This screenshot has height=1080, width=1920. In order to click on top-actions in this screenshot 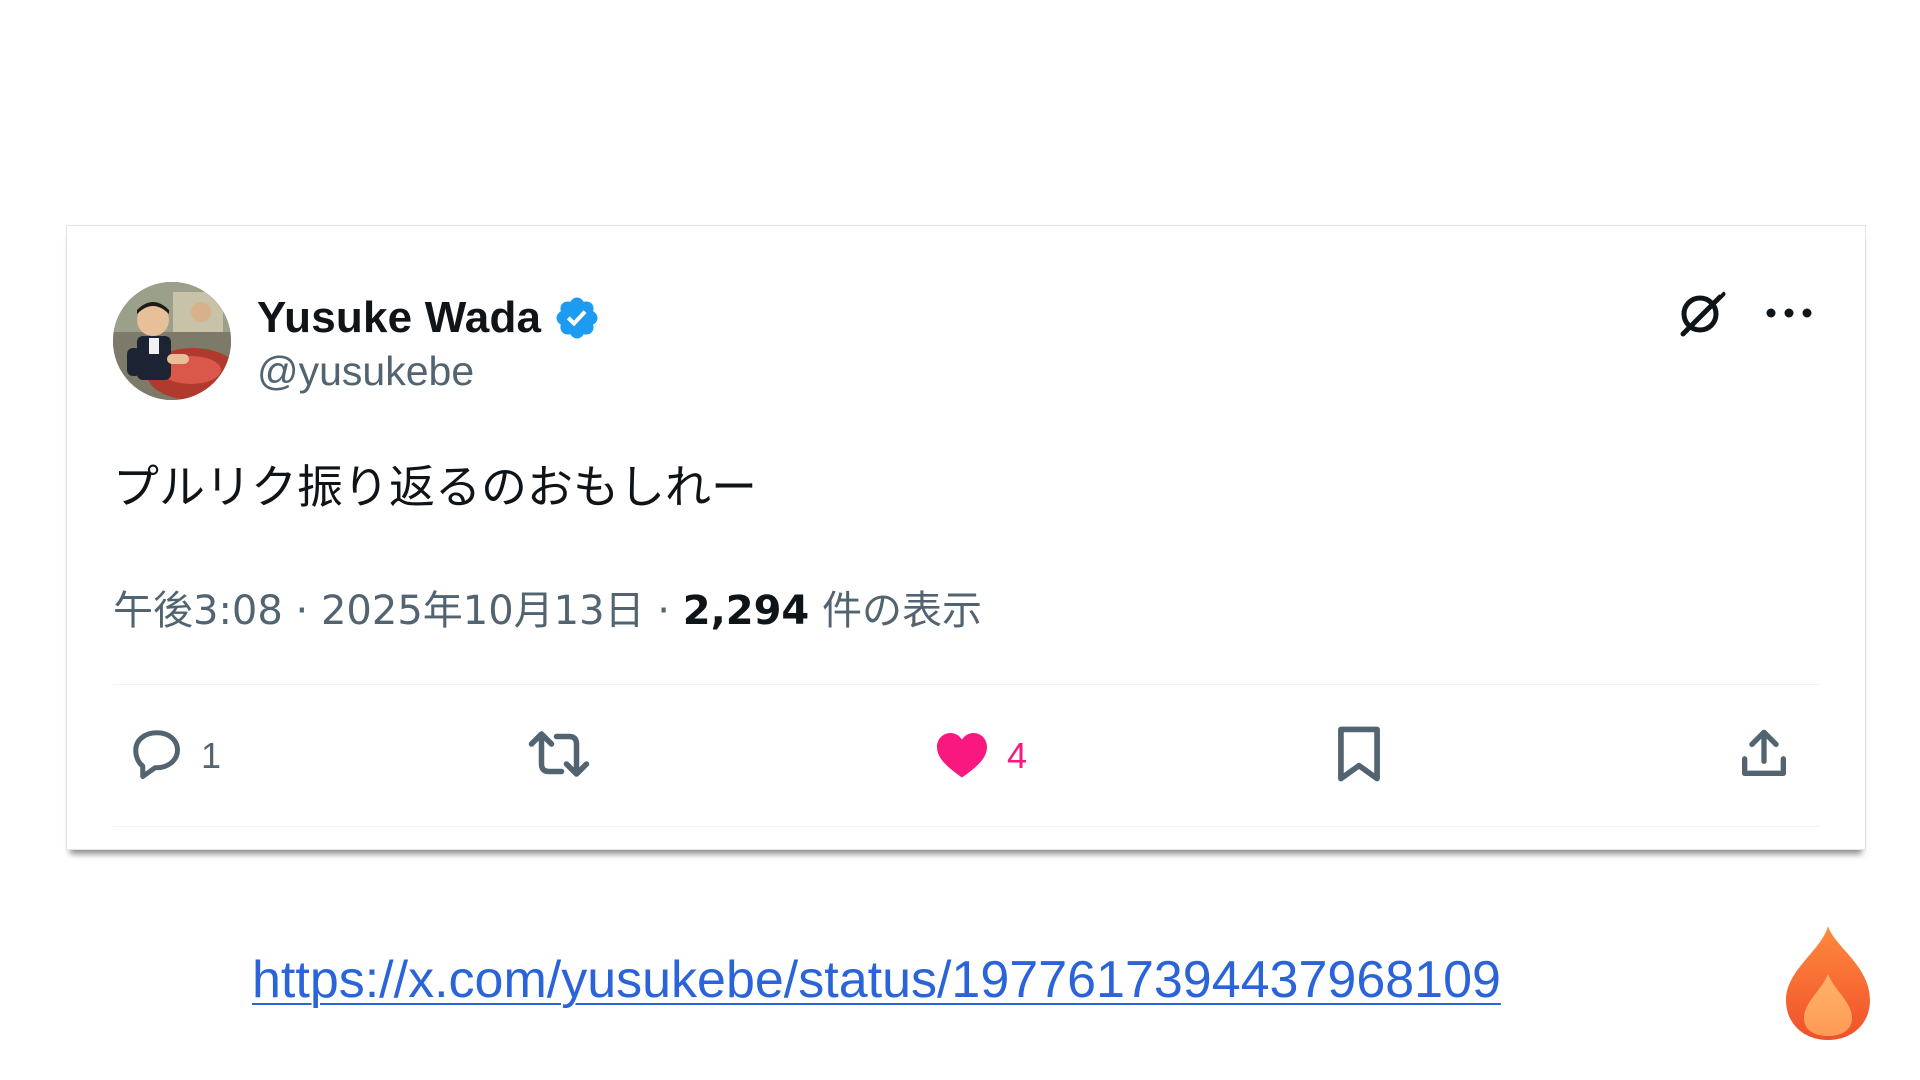, I will do `click(1744, 315)`.